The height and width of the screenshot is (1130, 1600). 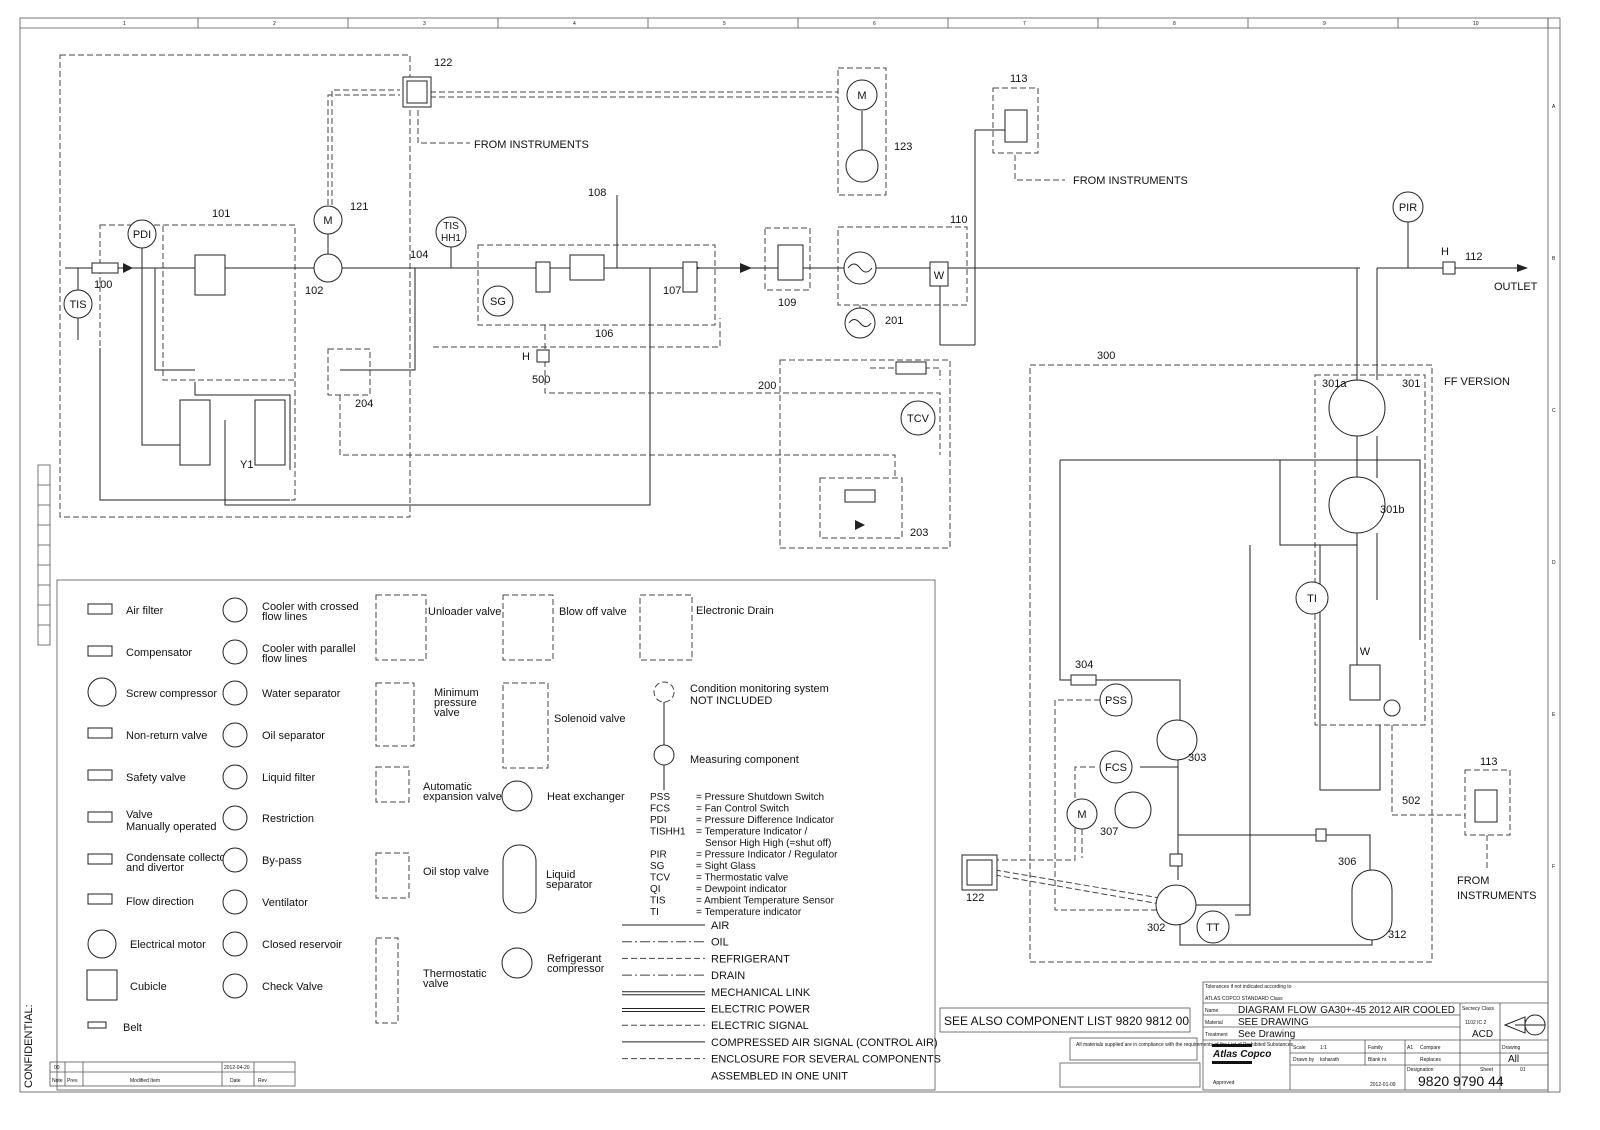 What do you see at coordinates (574, 24) in the screenshot?
I see `grid-col-label: 4` at bounding box center [574, 24].